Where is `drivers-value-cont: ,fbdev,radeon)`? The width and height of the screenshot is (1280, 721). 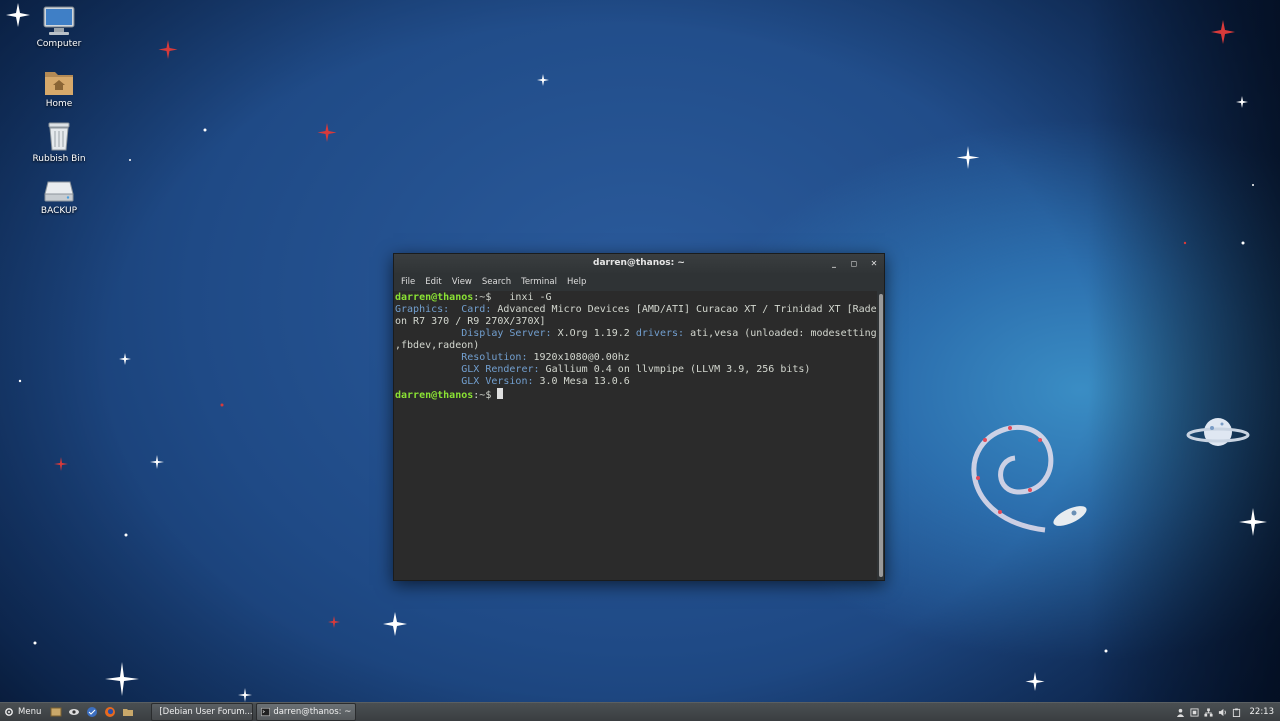
drivers-value-cont: ,fbdev,radeon) is located at coordinates (437, 345).